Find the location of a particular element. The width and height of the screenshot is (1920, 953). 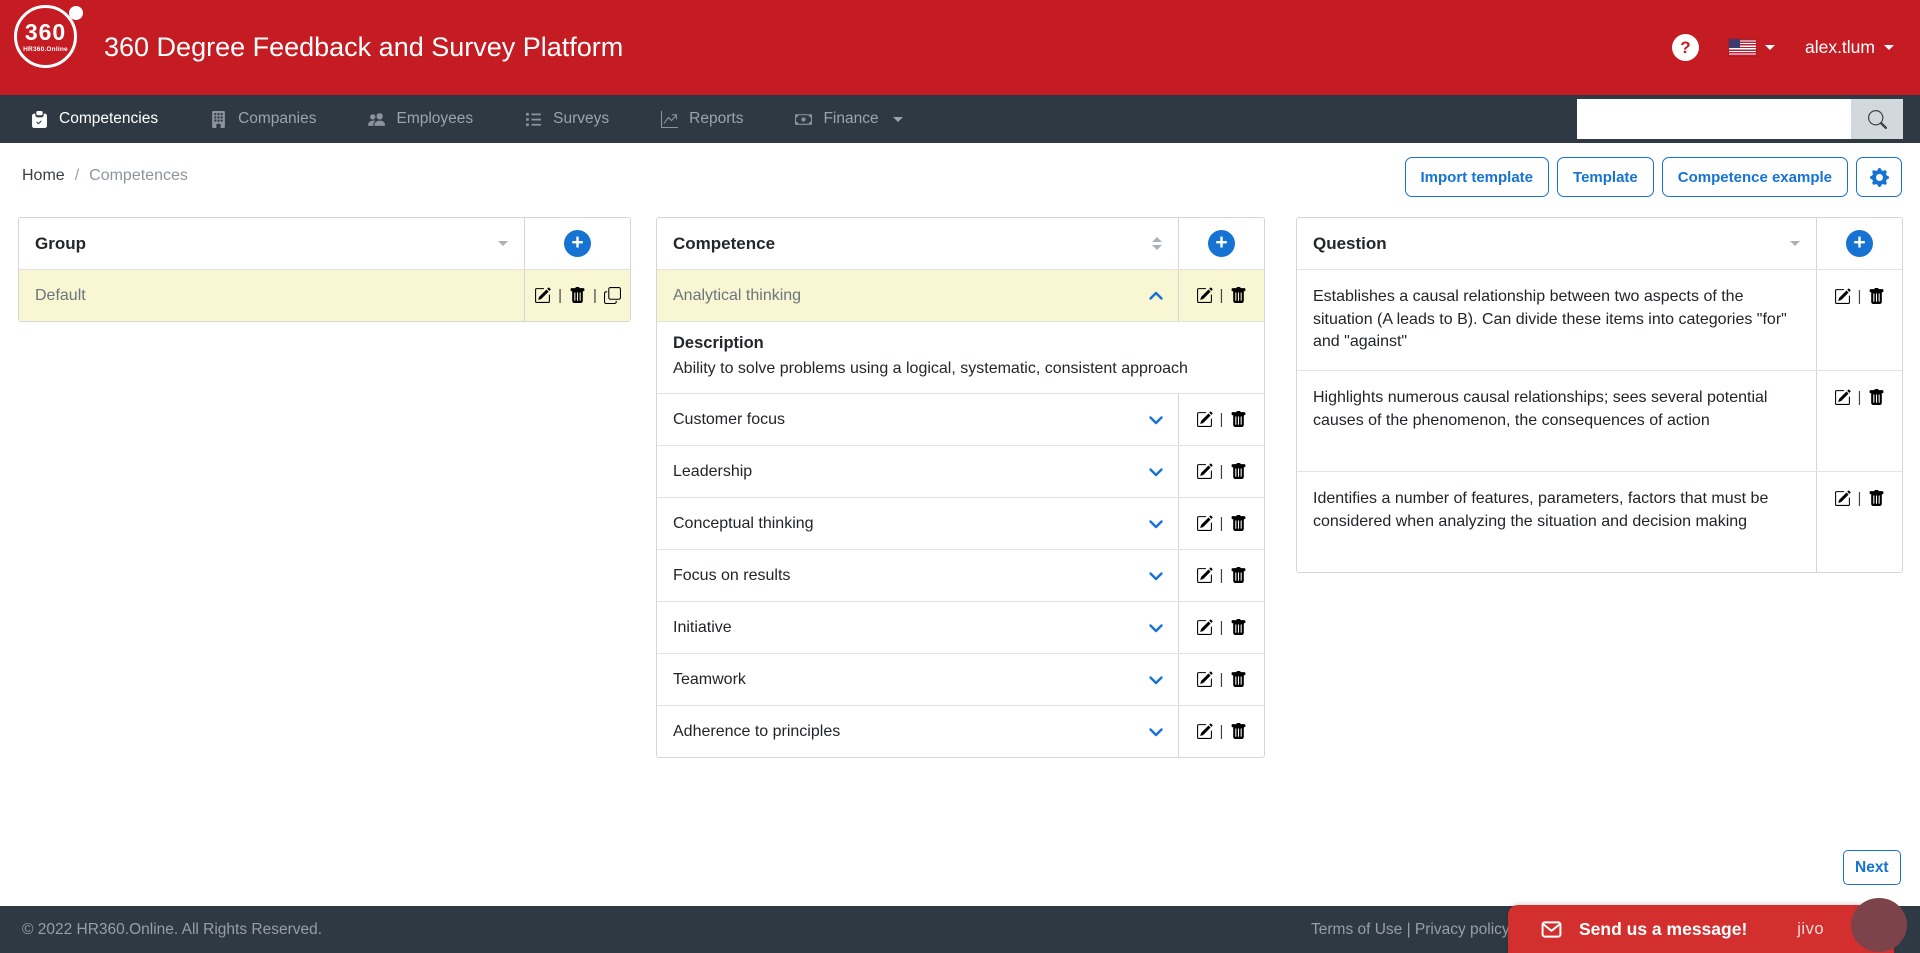

group-row-default: Default | | is located at coordinates (324, 295).